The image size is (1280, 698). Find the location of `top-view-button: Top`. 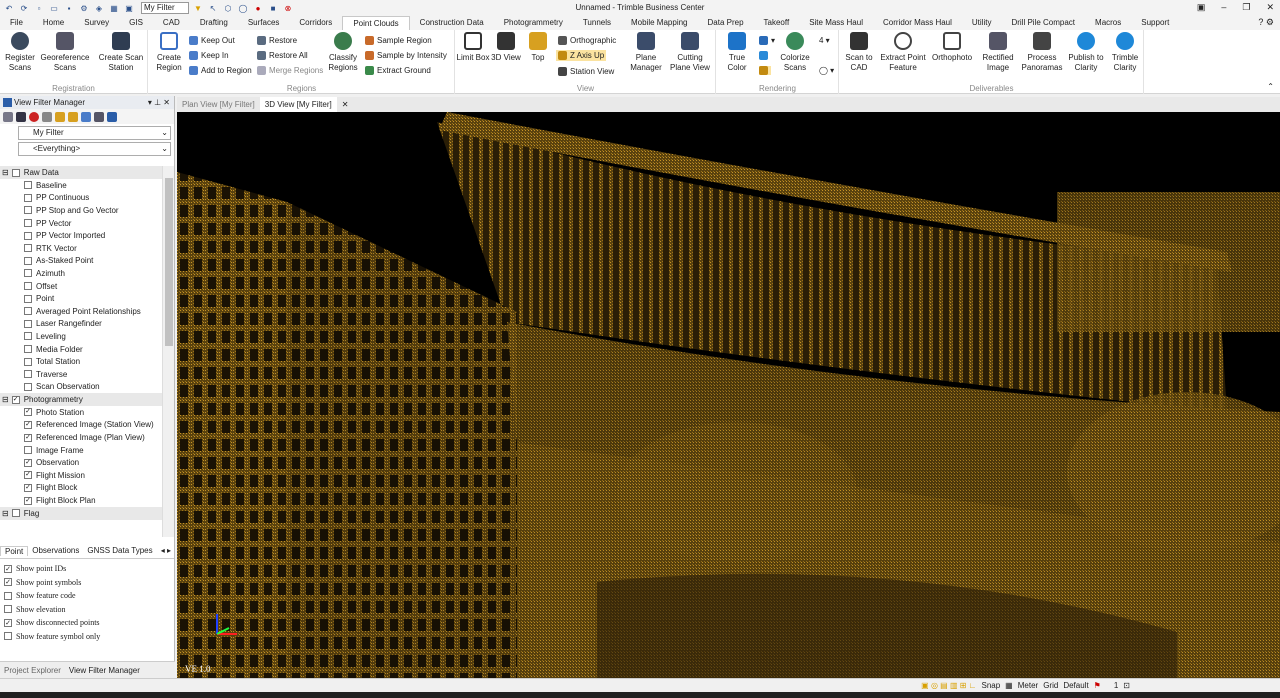

top-view-button: Top is located at coordinates (538, 47).